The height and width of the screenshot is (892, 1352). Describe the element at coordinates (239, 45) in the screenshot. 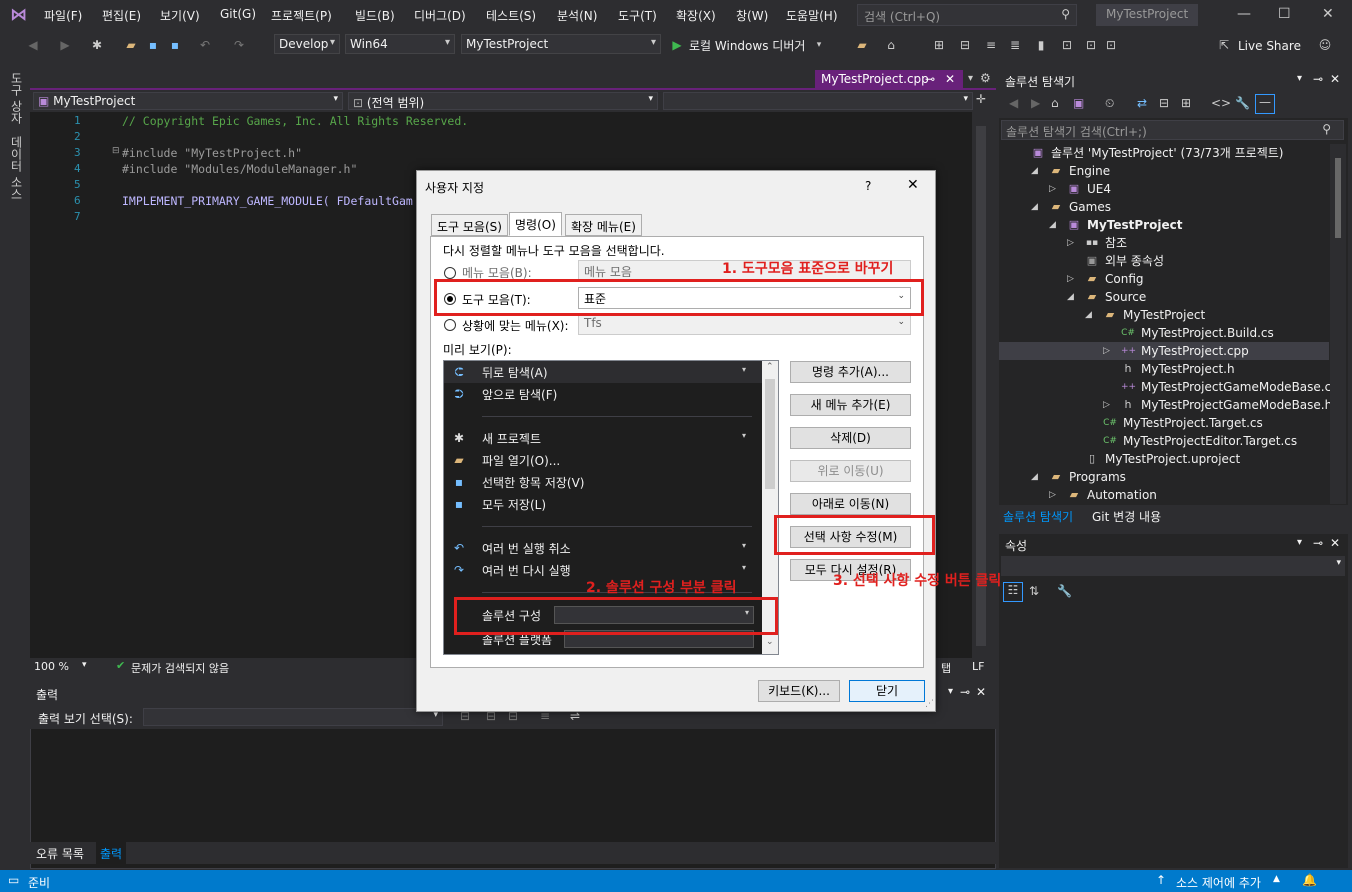

I see `redo-icon: ↷` at that location.